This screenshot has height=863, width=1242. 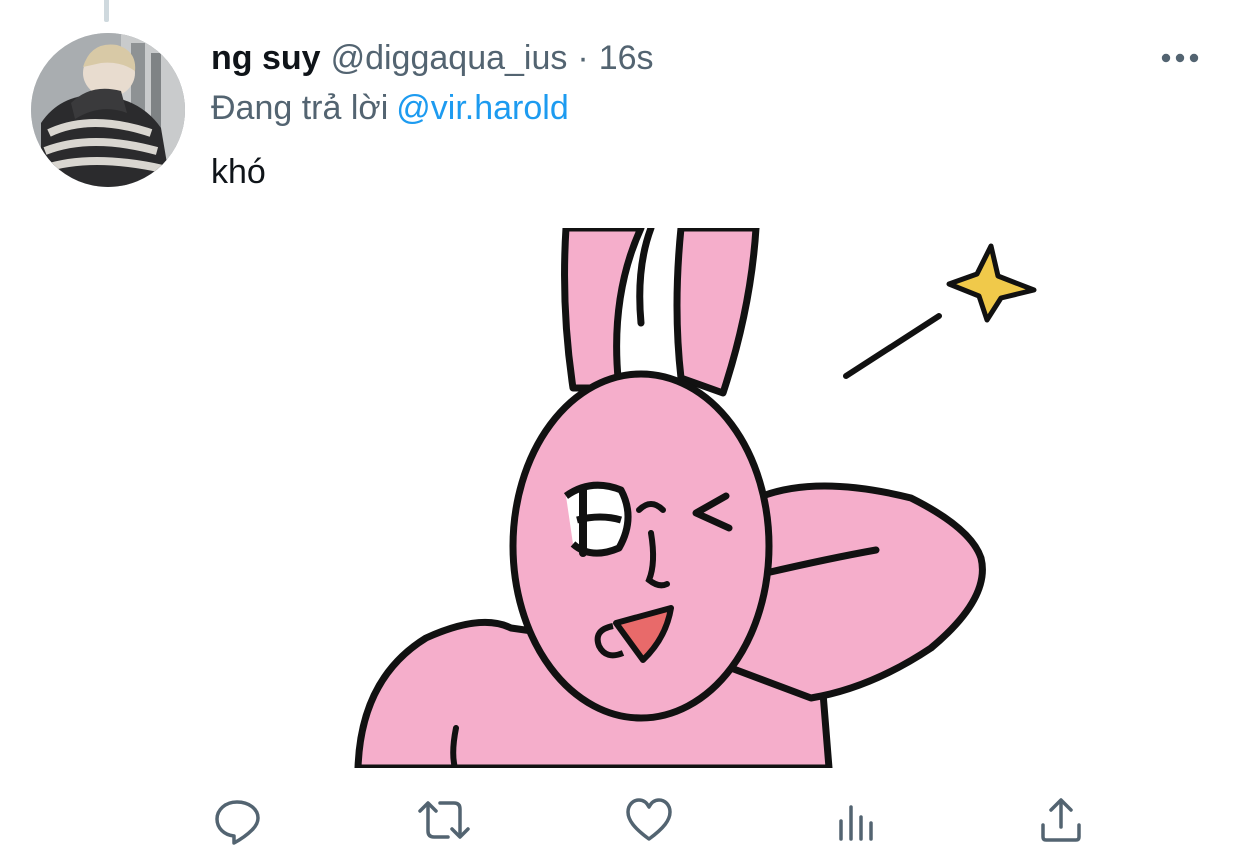 I want to click on share-button, so click(x=1061, y=820).